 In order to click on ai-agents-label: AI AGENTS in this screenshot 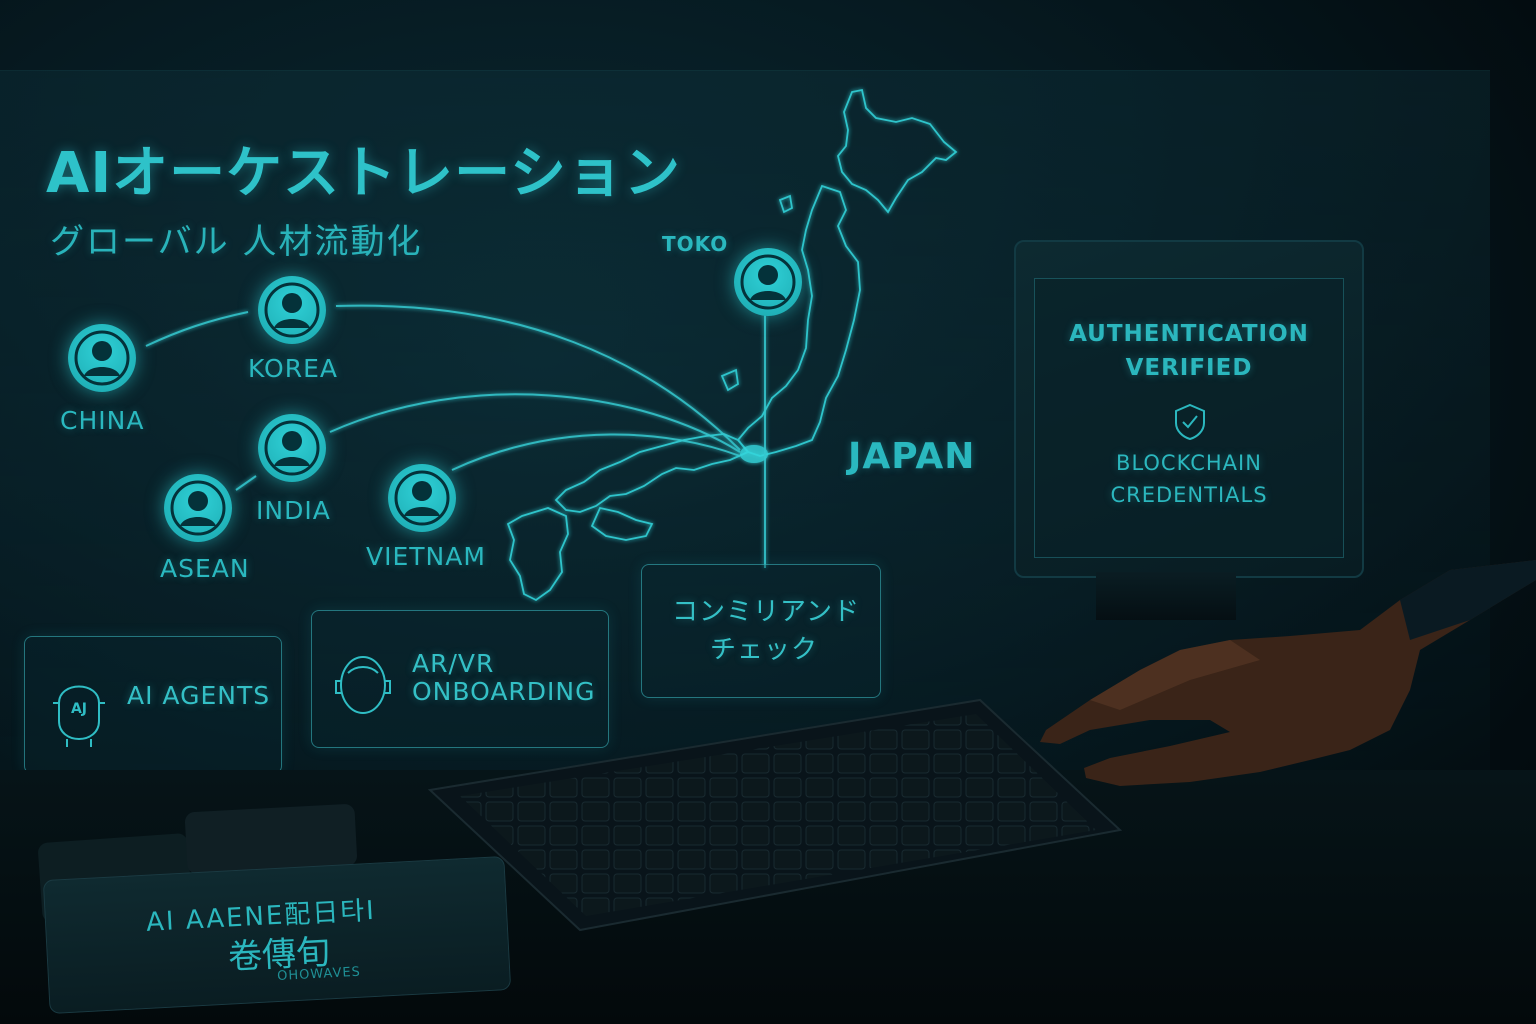, I will do `click(199, 695)`.